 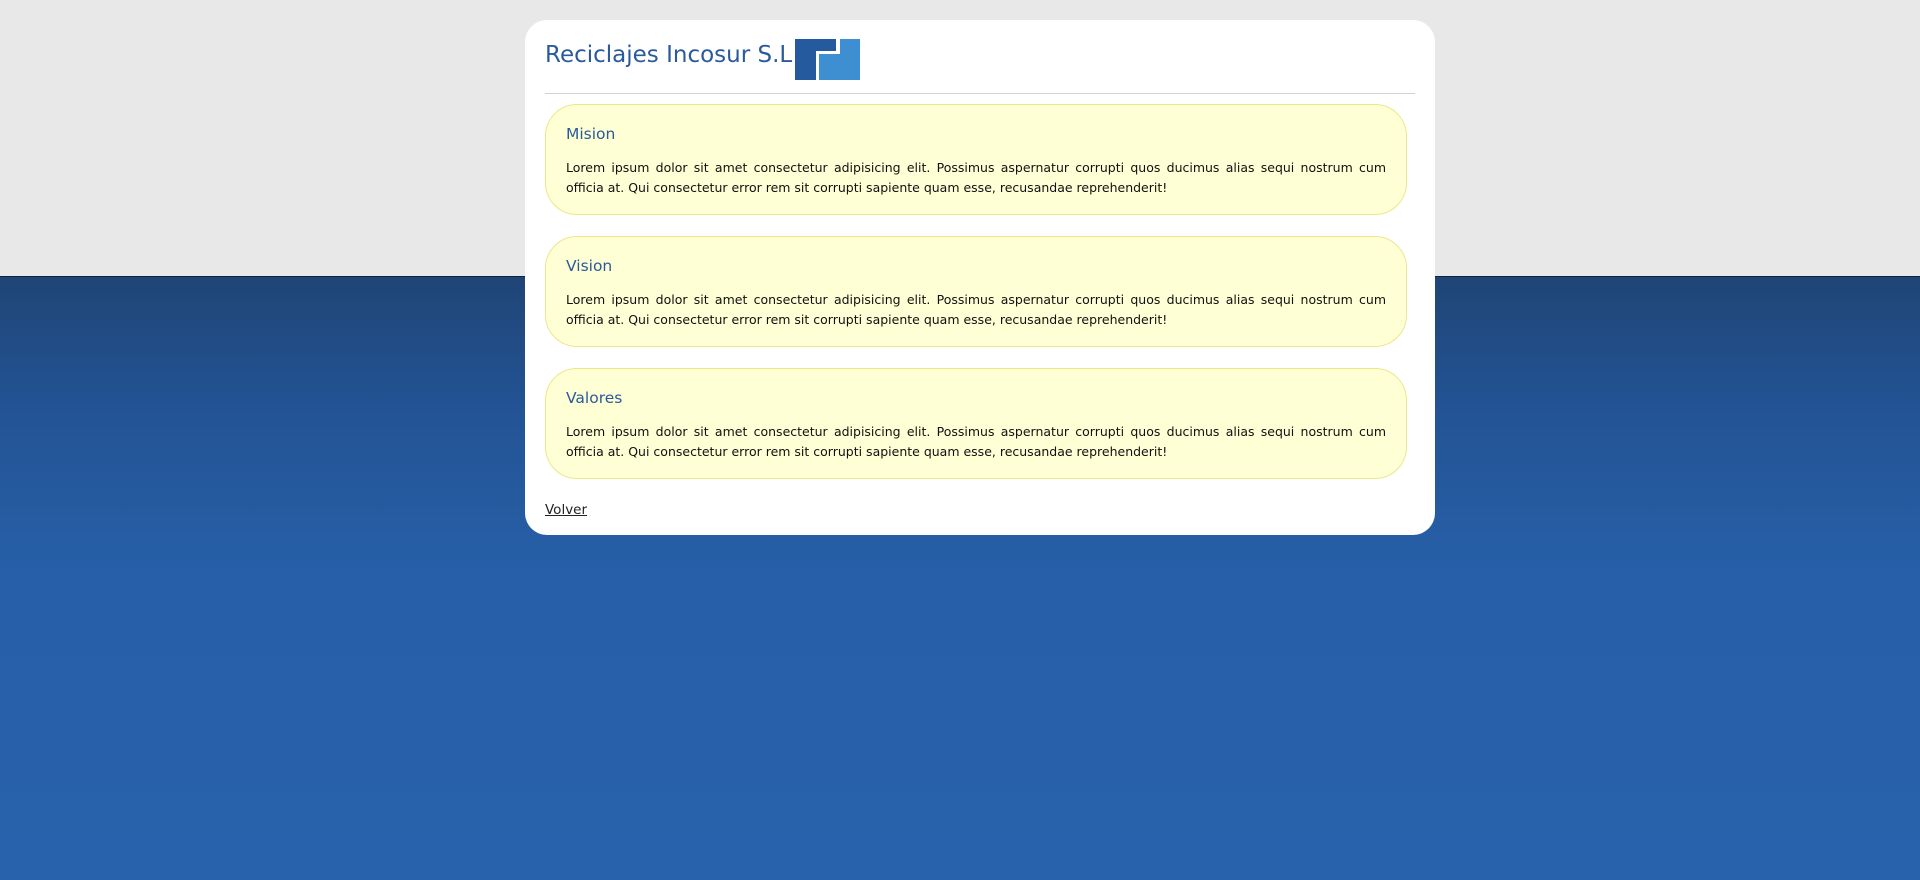 What do you see at coordinates (589, 266) in the screenshot?
I see `section-title: Vision` at bounding box center [589, 266].